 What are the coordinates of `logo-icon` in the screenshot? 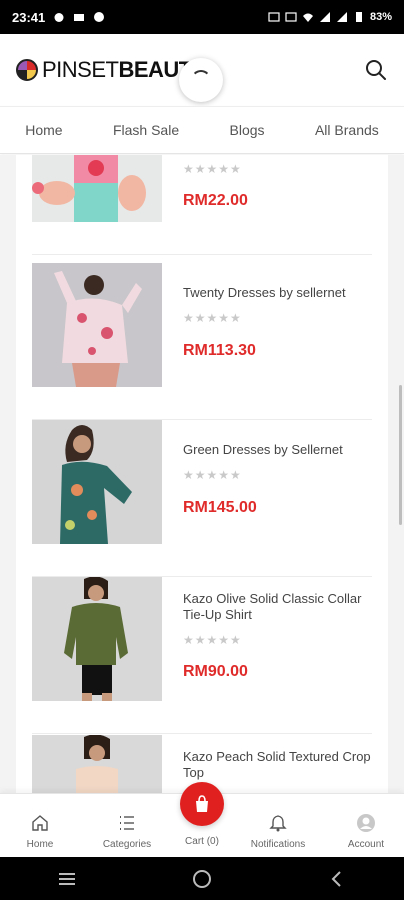 It's located at (27, 70).